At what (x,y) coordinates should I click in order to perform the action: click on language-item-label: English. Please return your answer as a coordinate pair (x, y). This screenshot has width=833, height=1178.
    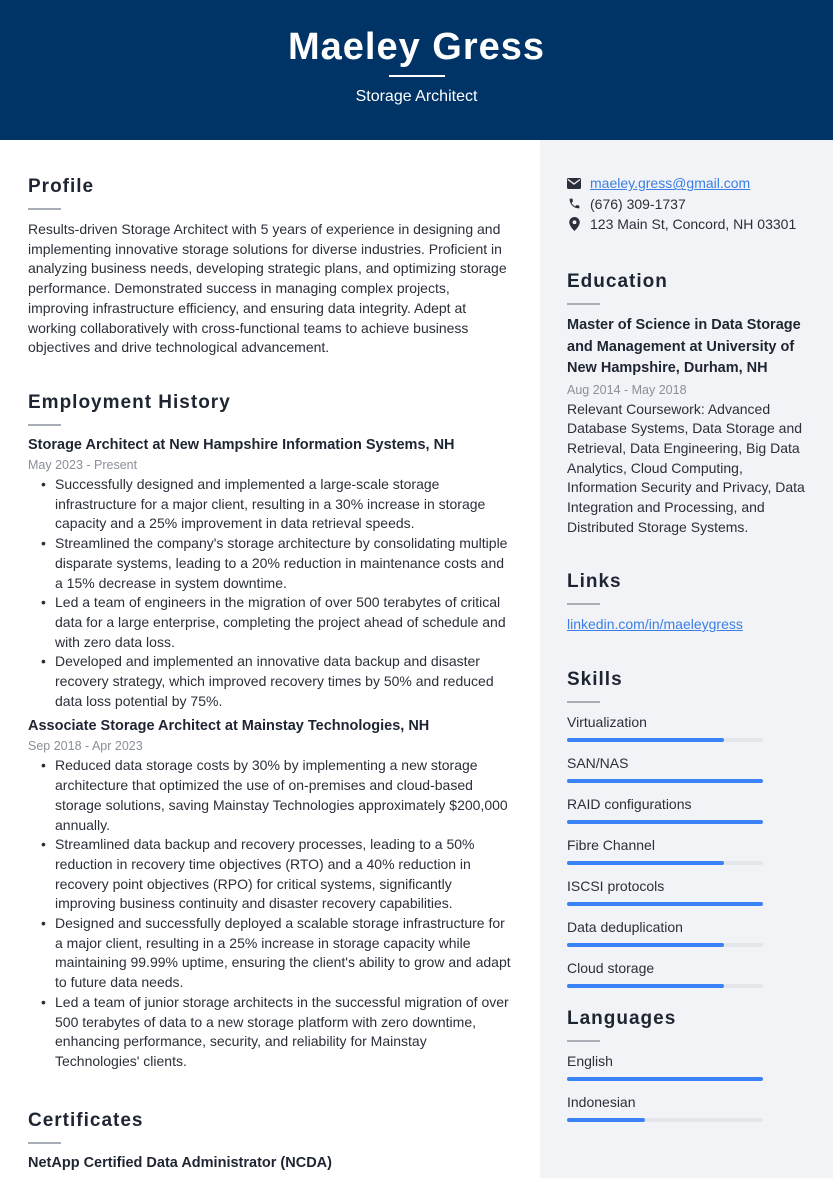
    Looking at the image, I should click on (590, 1061).